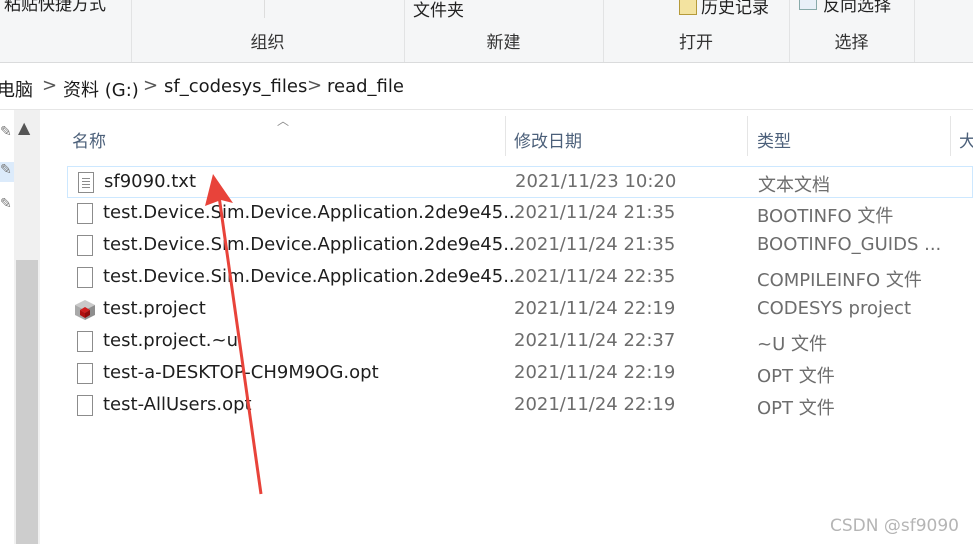  I want to click on breadcrumb-this-pc: 电脑, so click(16, 89).